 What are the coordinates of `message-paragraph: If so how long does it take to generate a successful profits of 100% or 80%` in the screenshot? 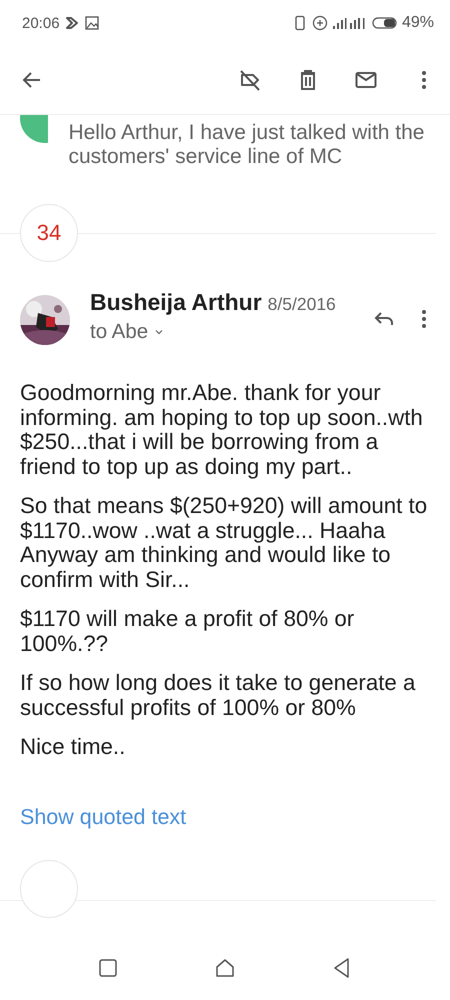 It's located at (218, 695).